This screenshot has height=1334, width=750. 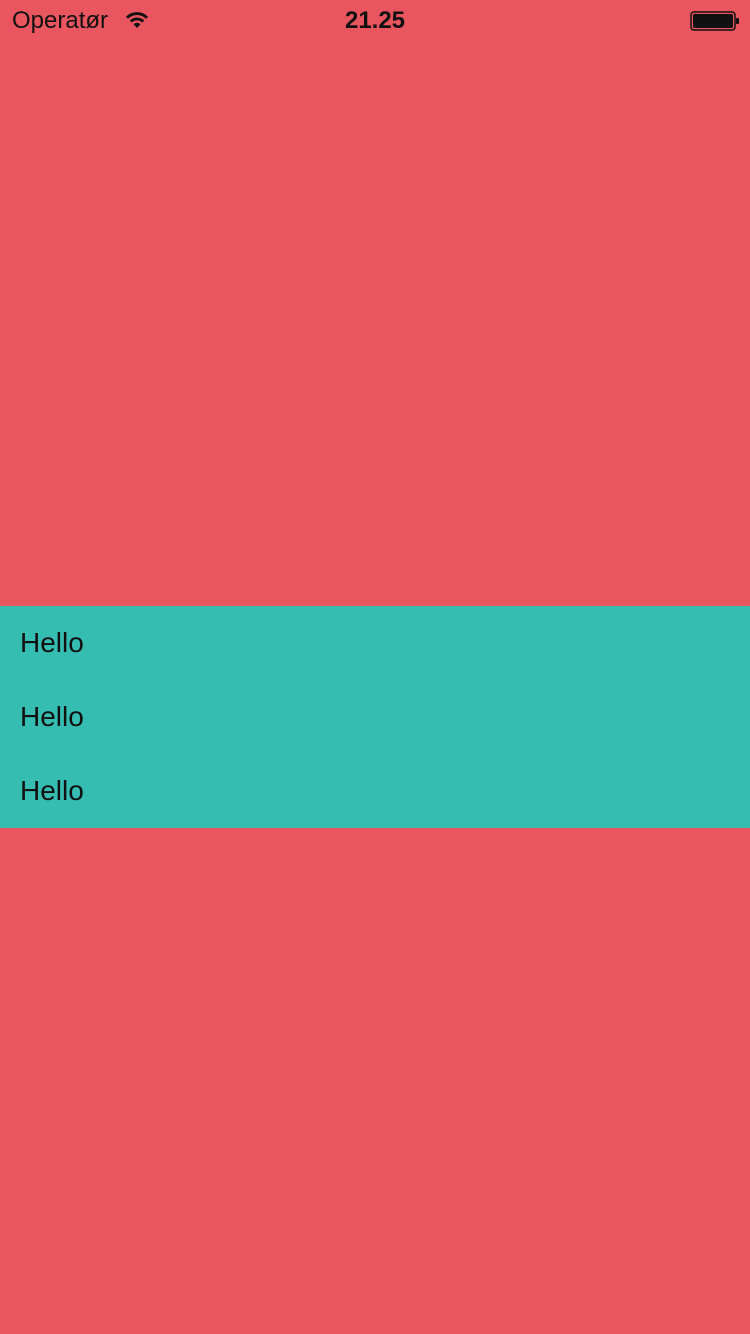 I want to click on battery-icon, so click(x=714, y=21).